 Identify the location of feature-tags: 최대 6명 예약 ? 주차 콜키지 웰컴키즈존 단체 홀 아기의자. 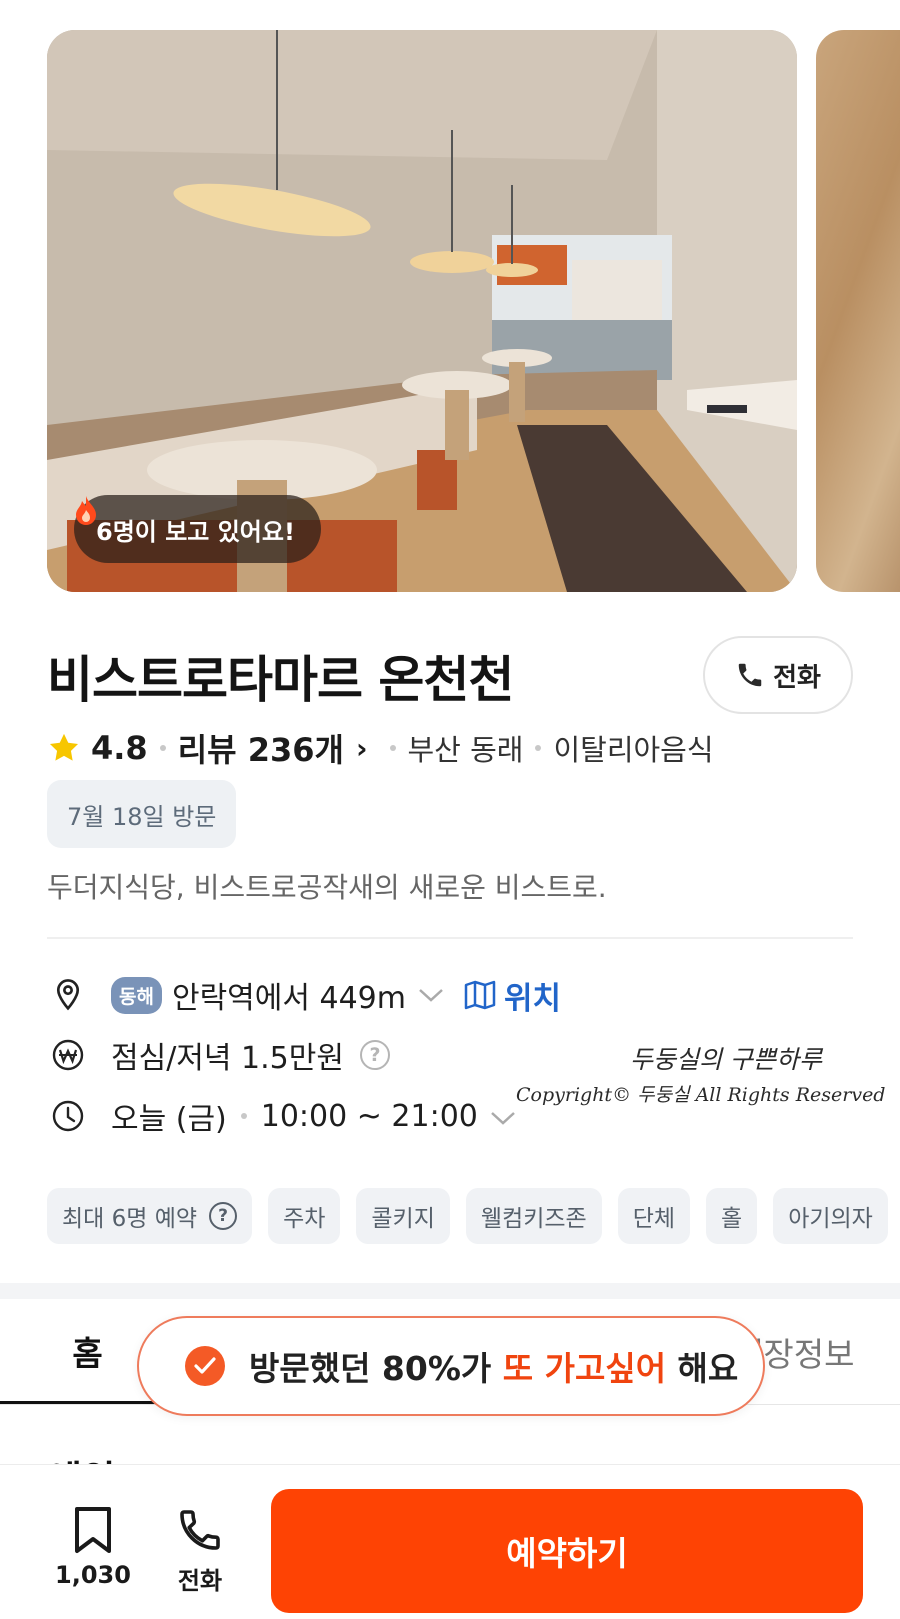
(467, 1216).